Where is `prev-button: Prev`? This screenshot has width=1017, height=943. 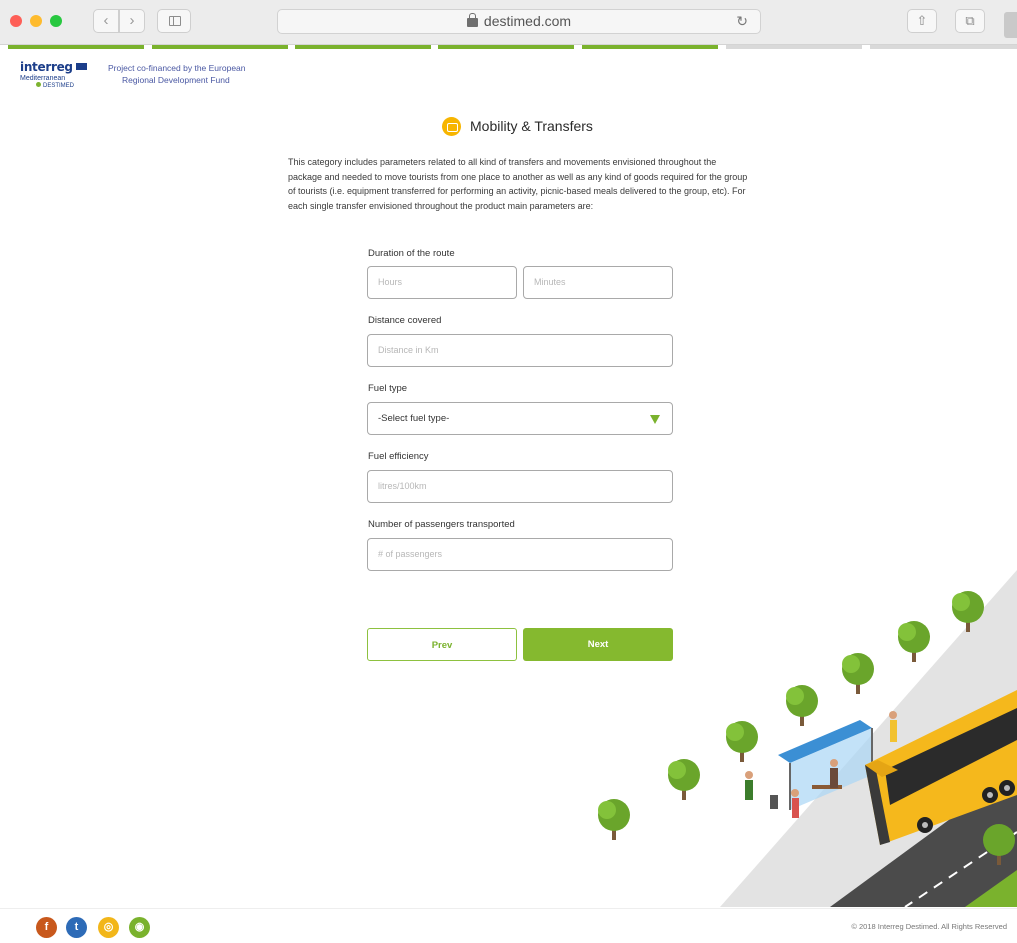
prev-button: Prev is located at coordinates (442, 644).